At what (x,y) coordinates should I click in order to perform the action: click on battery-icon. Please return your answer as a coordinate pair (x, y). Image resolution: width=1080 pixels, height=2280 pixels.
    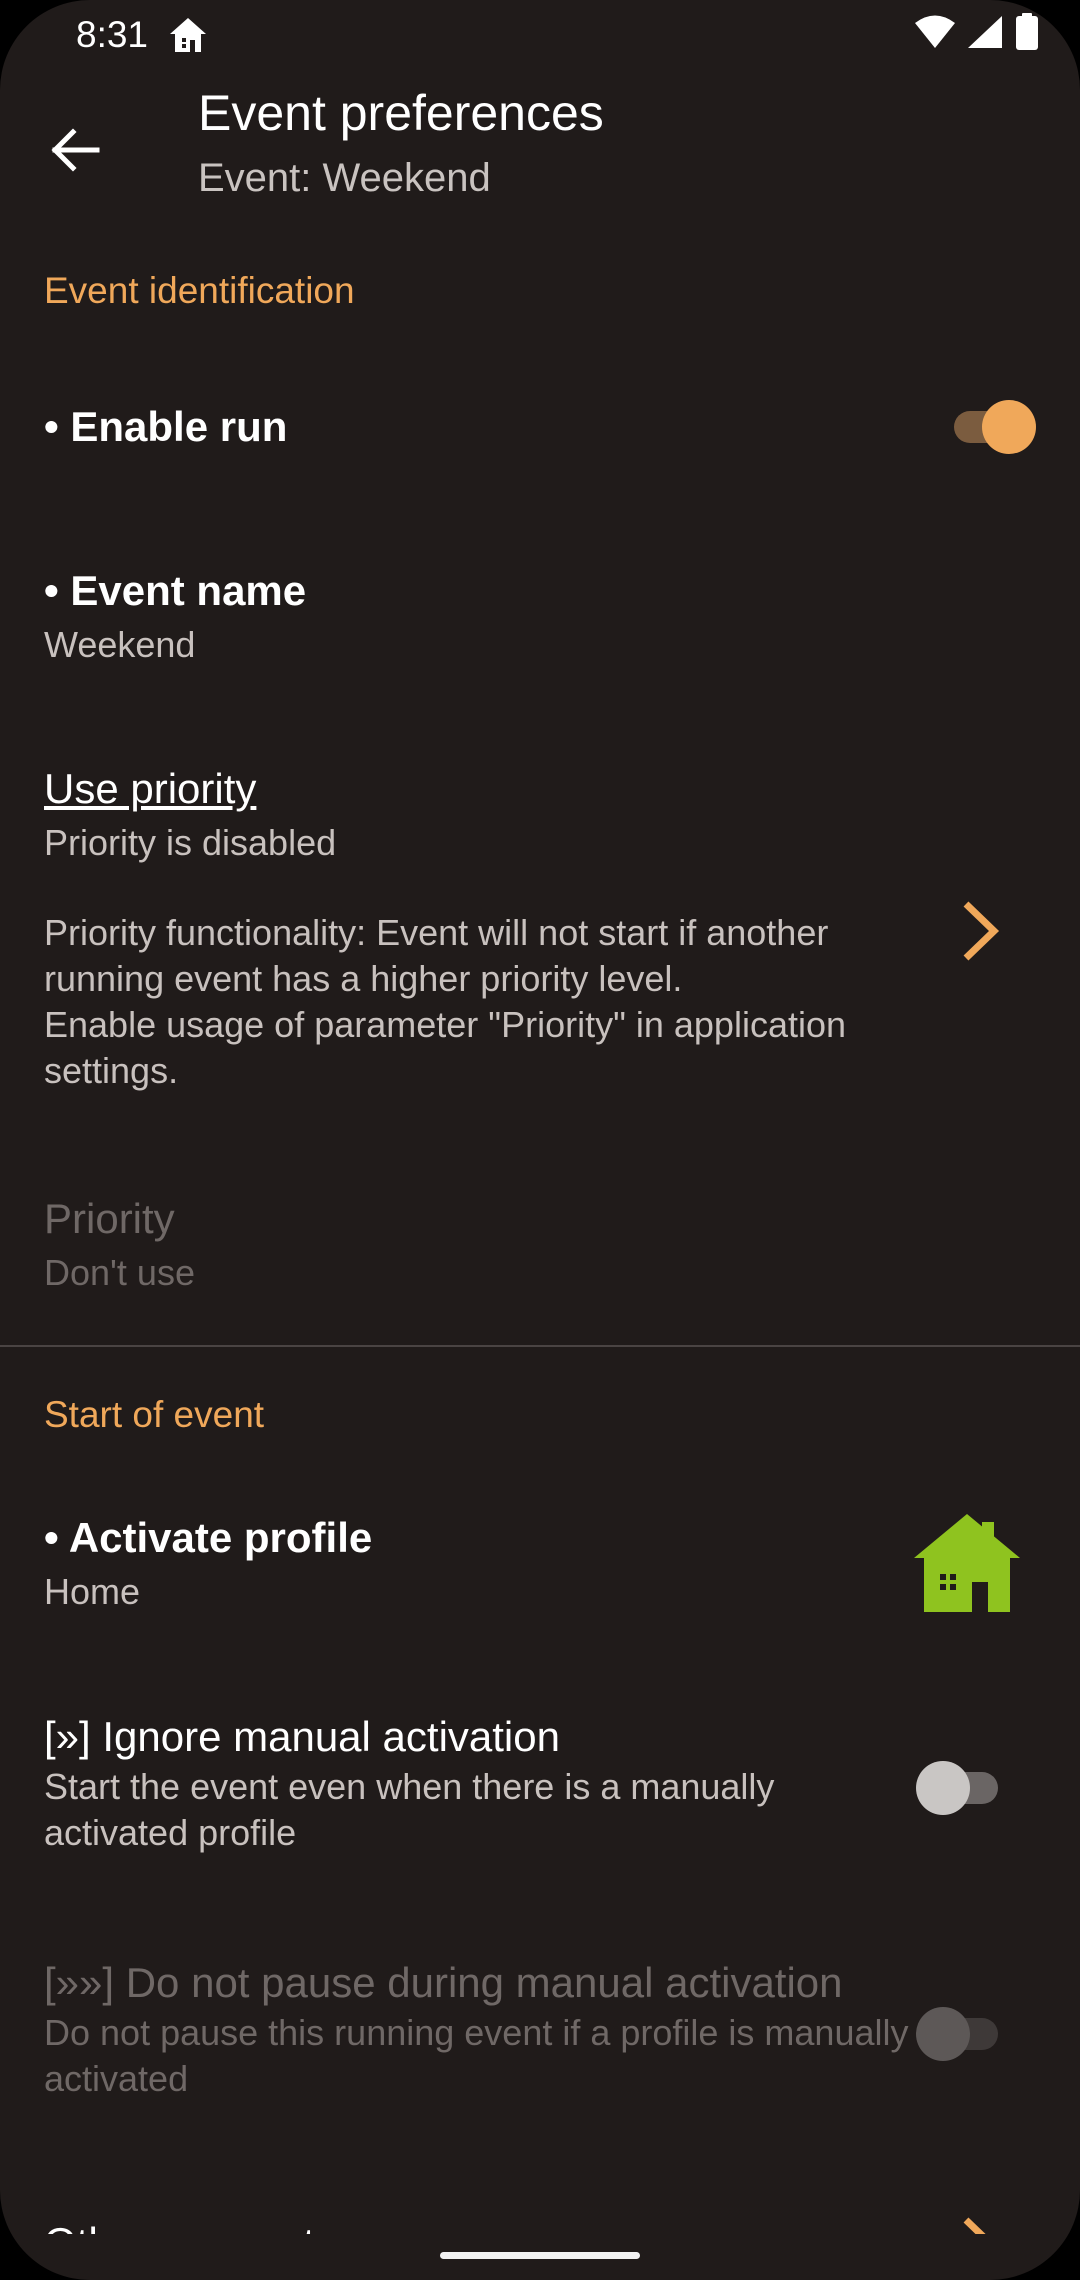
    Looking at the image, I should click on (1027, 34).